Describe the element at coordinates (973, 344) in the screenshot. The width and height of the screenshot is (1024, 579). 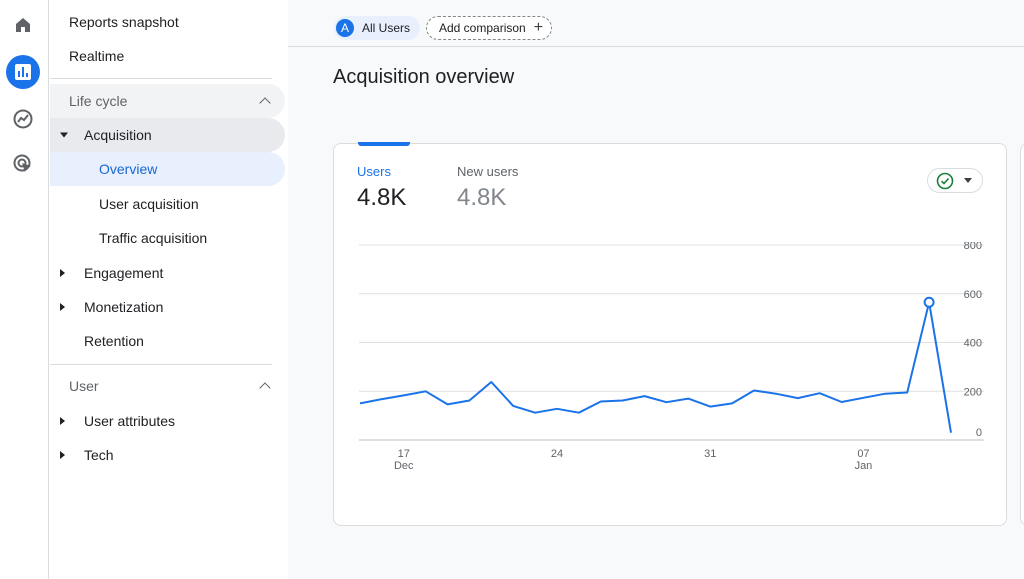
I see `y-tick-label: 400` at that location.